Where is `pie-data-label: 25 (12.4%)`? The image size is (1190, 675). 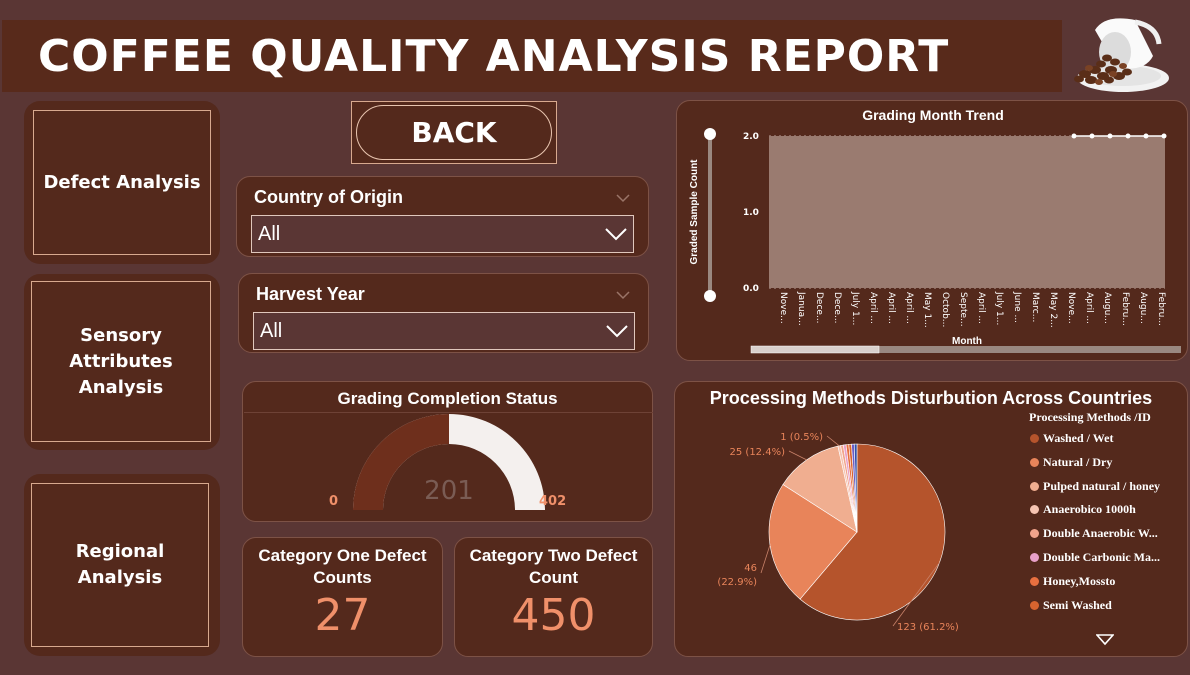
pie-data-label: 25 (12.4%) is located at coordinates (758, 452).